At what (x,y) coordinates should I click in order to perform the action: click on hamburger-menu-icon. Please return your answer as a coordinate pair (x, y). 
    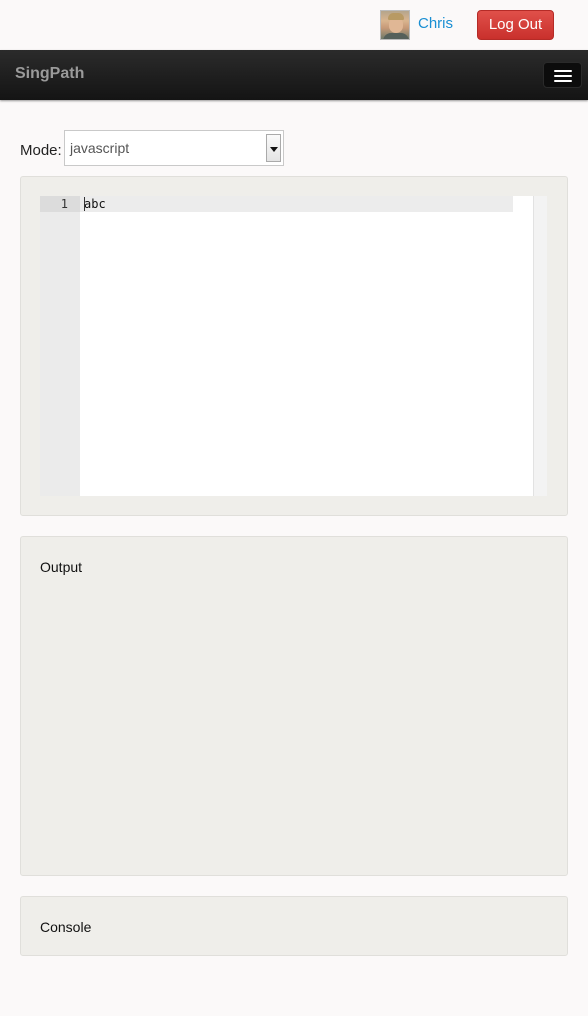
    Looking at the image, I should click on (562, 75).